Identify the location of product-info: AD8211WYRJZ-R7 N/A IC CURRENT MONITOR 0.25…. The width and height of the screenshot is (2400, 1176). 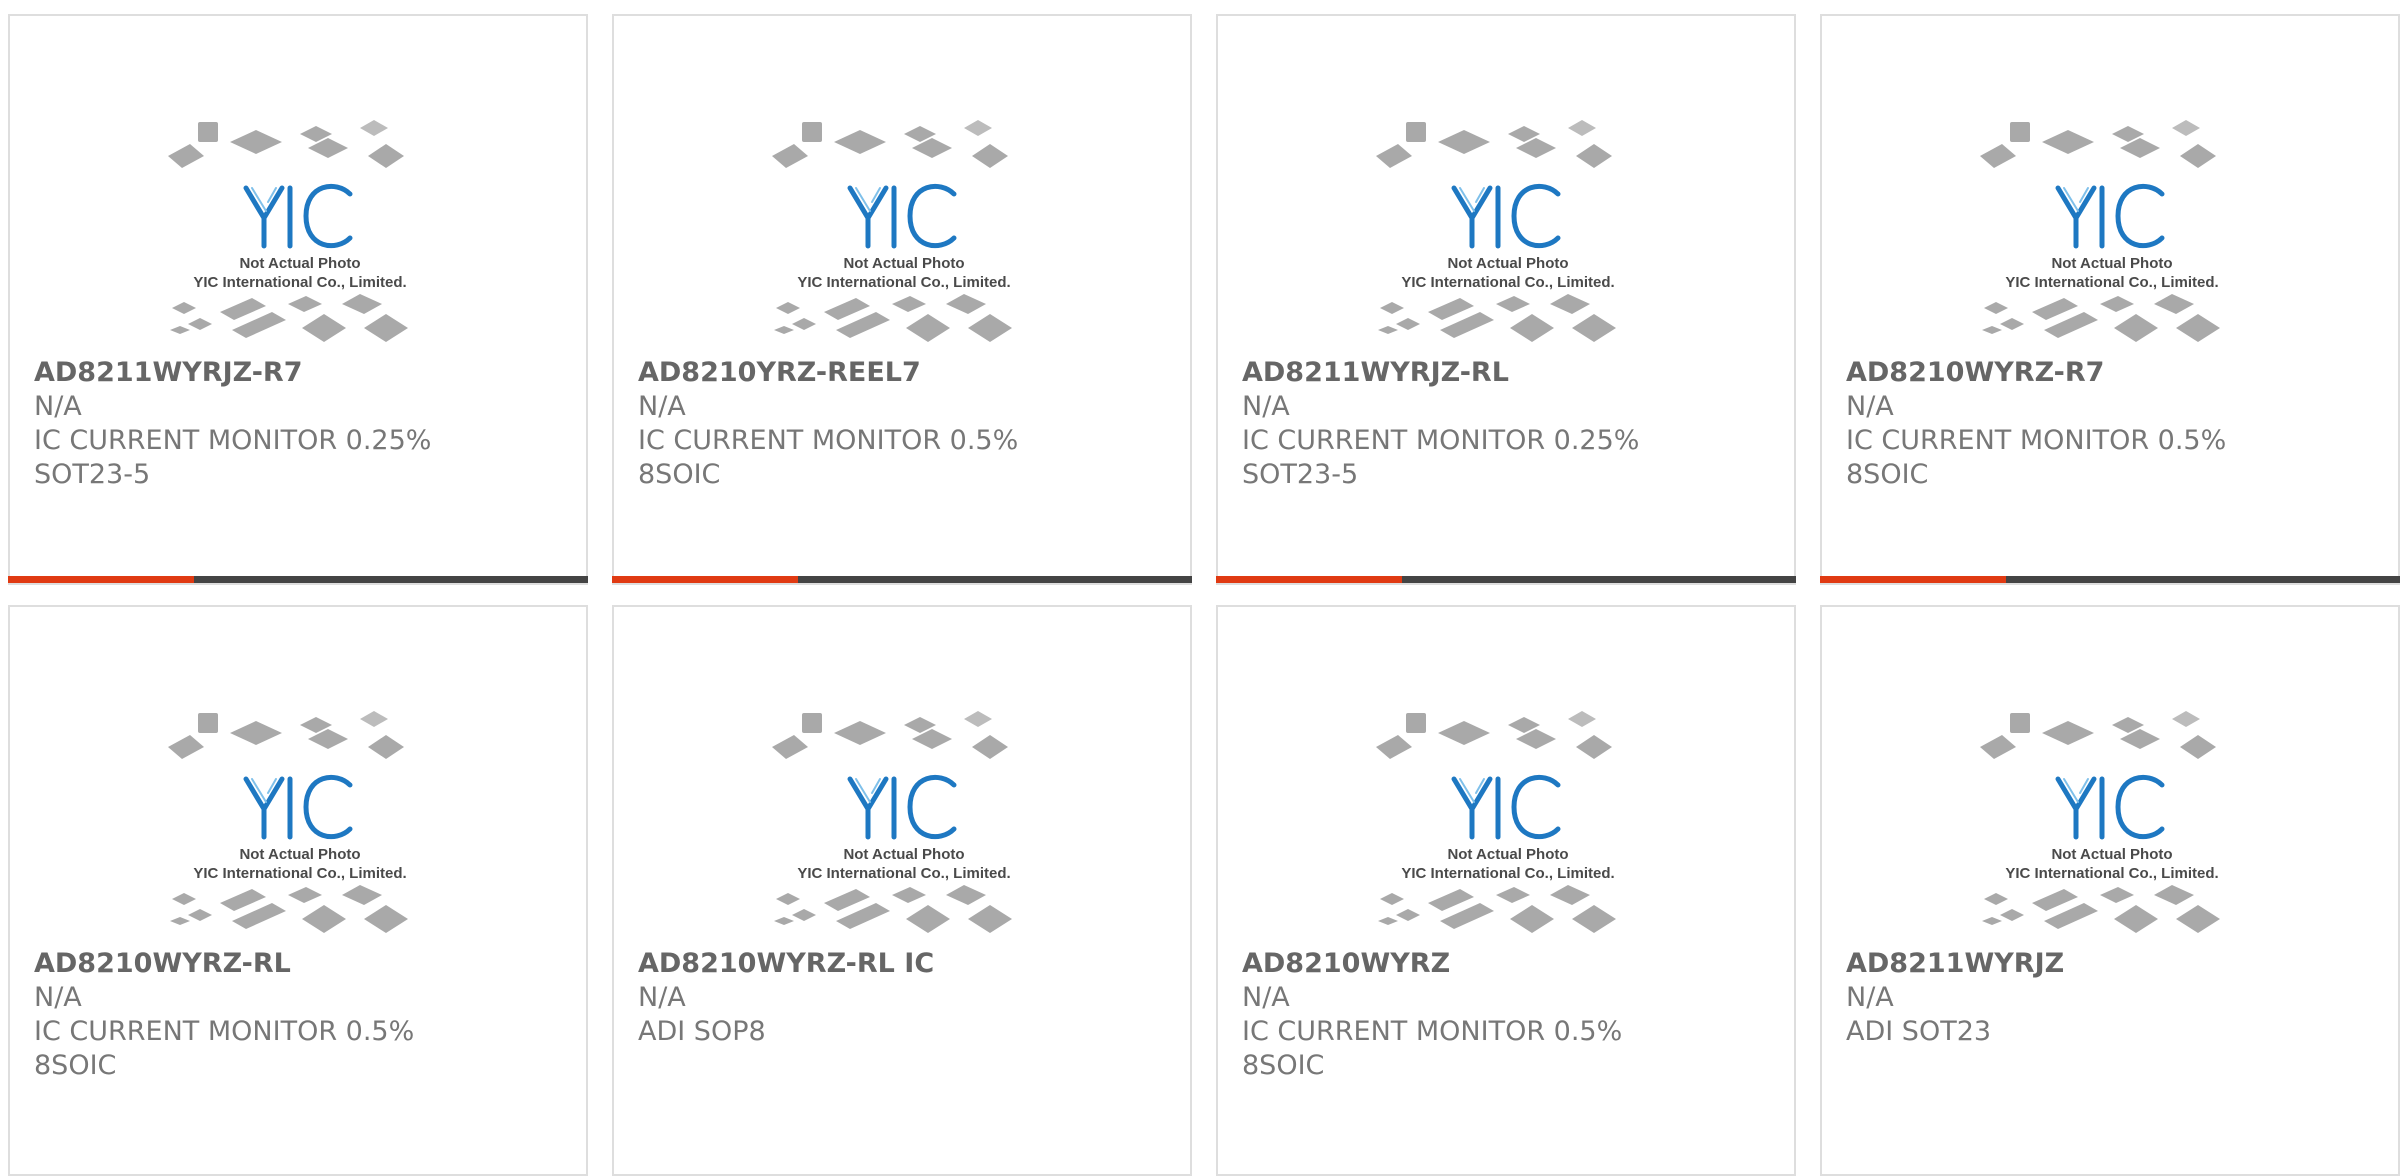
(302, 424).